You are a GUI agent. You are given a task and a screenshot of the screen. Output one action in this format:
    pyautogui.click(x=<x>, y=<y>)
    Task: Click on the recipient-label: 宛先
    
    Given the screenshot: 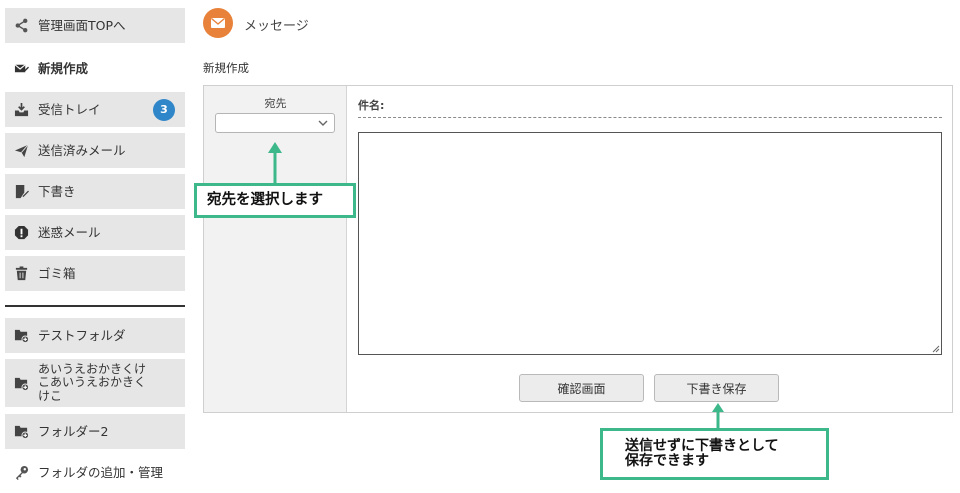 What is the action you would take?
    pyautogui.click(x=275, y=103)
    